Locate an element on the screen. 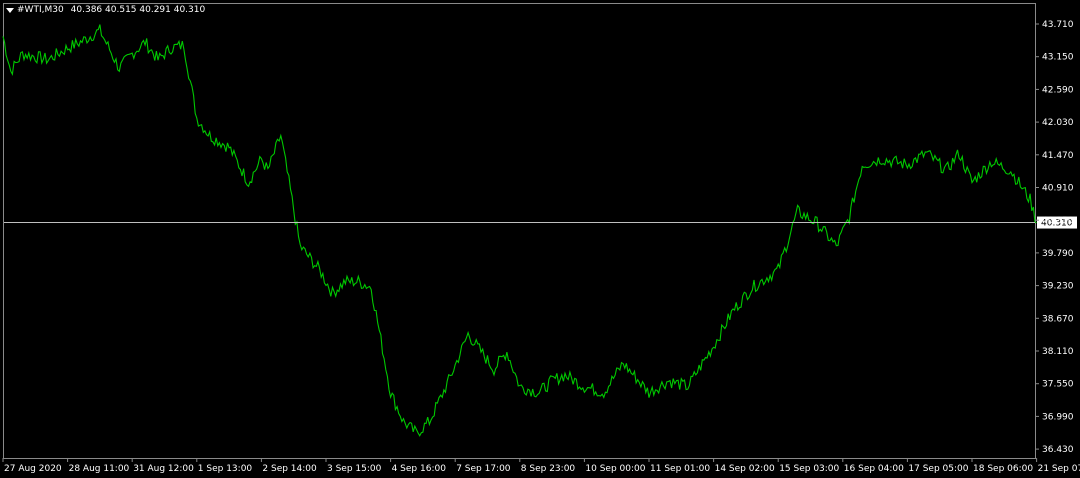  x-tick-label: 10 Sep 00:00 is located at coordinates (615, 469).